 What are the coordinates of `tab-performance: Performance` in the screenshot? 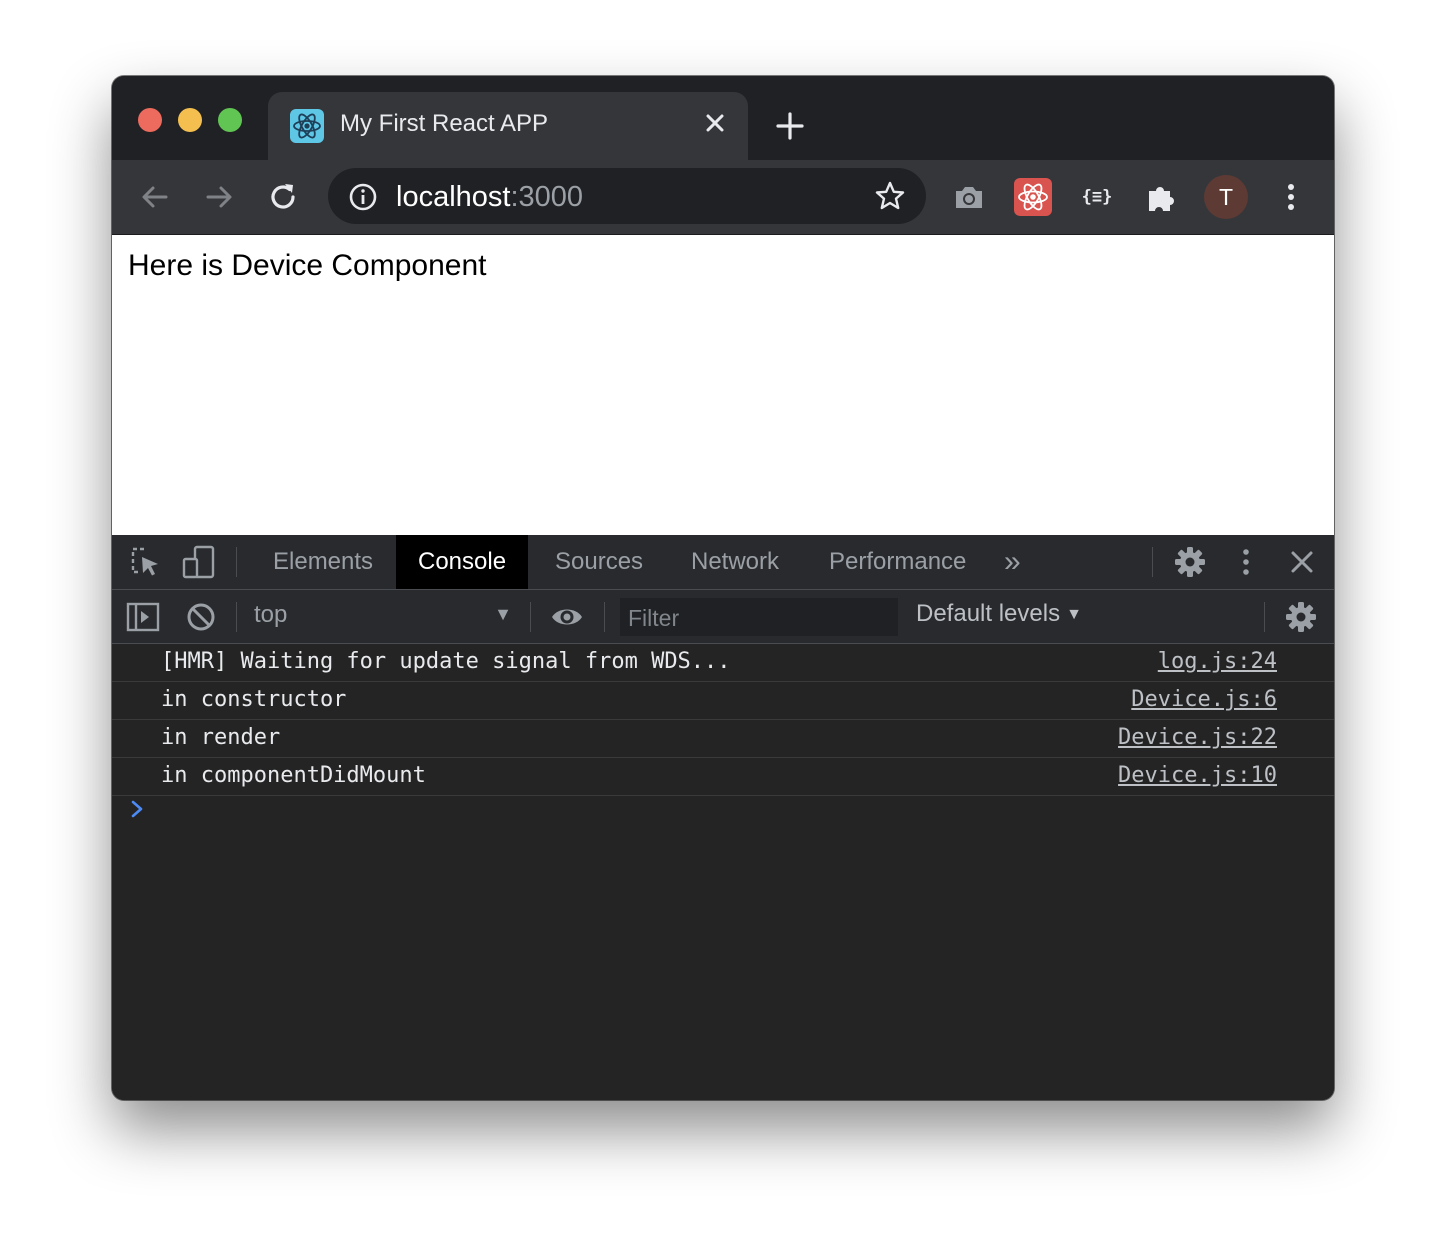 It's located at (897, 562).